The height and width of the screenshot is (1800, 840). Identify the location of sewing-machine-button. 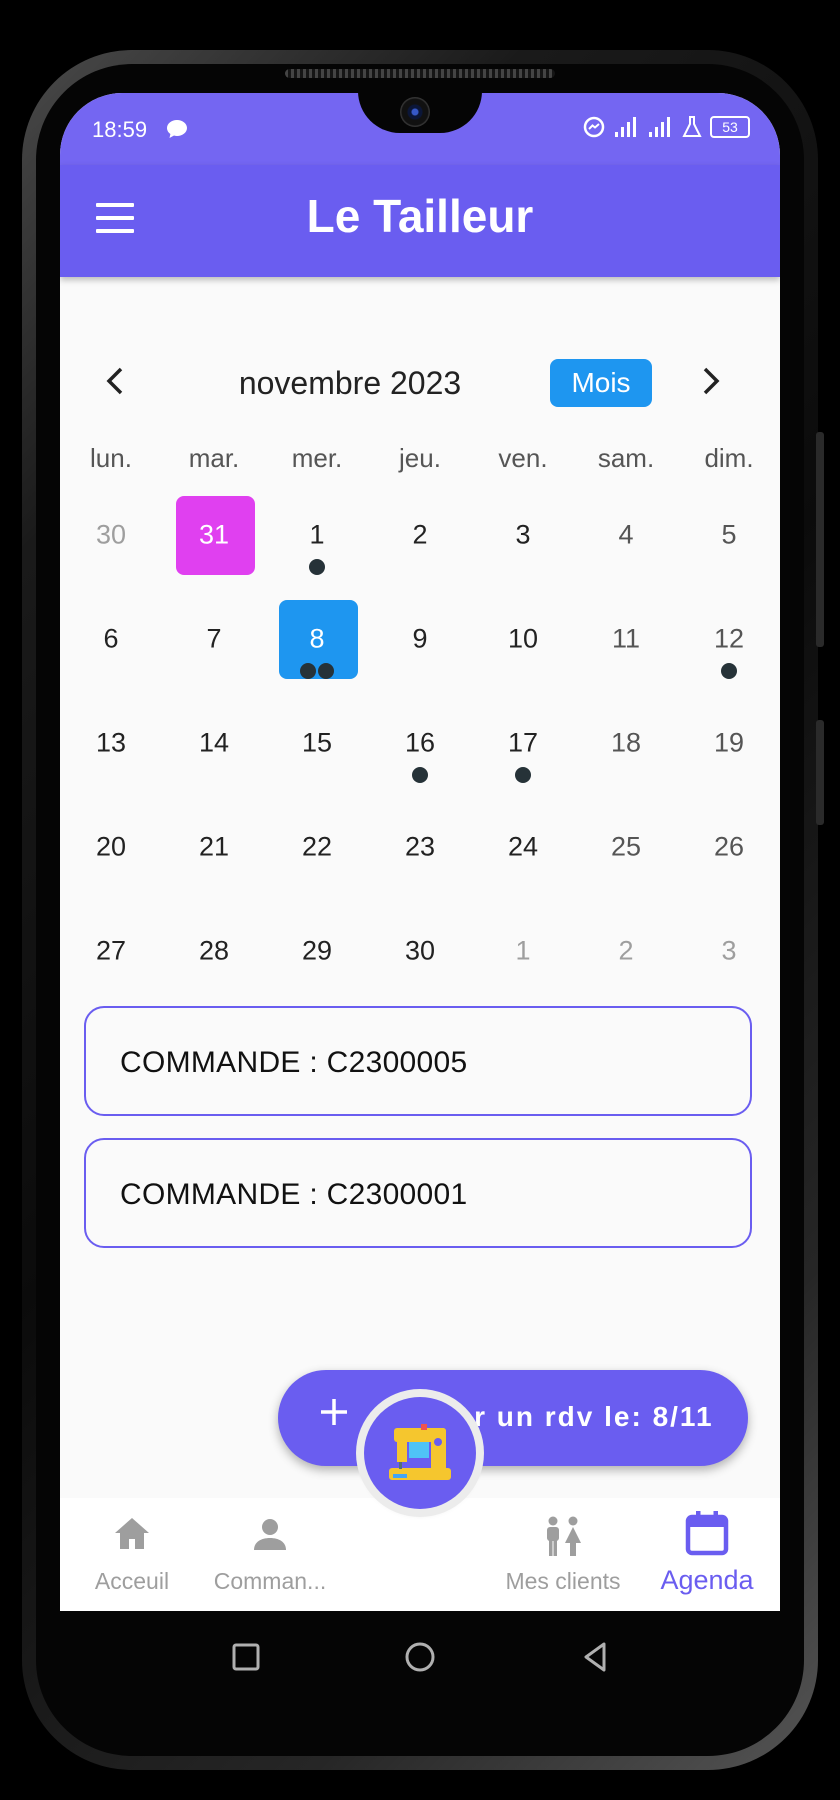
(420, 1453).